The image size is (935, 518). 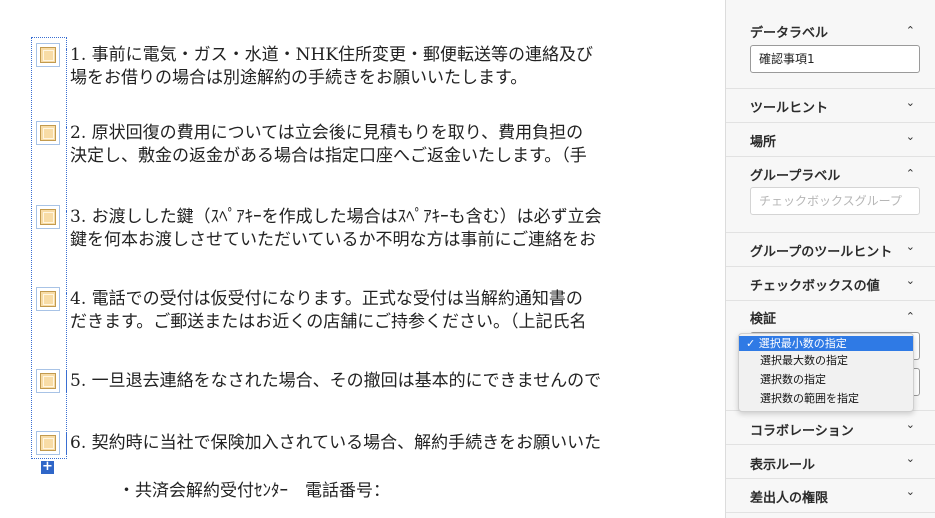 What do you see at coordinates (826, 360) in the screenshot?
I see `dropdown-option: 選択最大数の指定` at bounding box center [826, 360].